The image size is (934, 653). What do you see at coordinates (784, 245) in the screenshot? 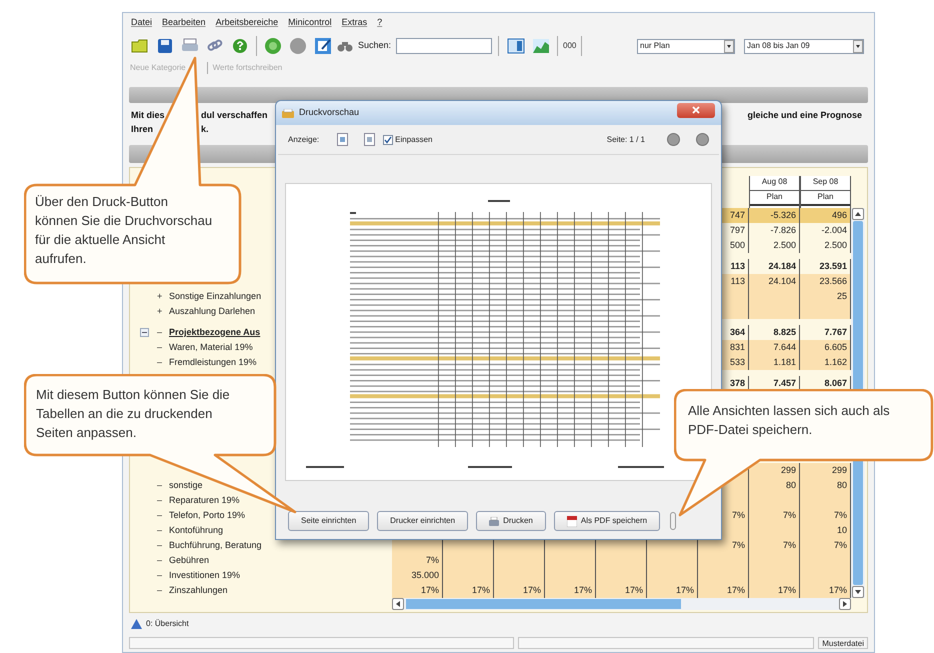
I see `table-cell-text: 2.500` at bounding box center [784, 245].